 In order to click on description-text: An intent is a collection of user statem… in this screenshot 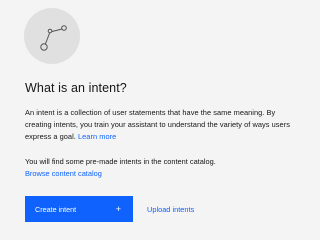, I will do `click(157, 124)`.